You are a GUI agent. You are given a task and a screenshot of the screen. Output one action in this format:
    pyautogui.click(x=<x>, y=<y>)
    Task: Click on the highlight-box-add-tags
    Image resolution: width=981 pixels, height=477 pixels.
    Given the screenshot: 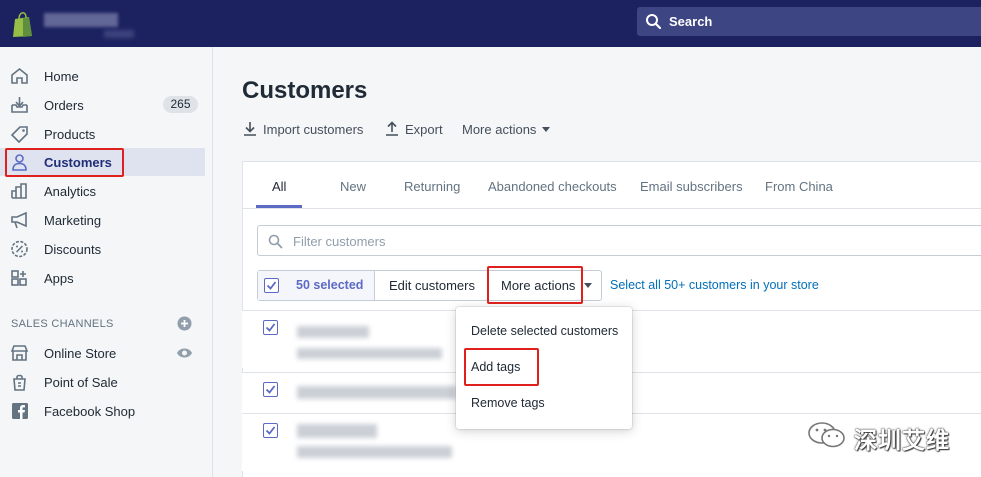 What is the action you would take?
    pyautogui.click(x=501, y=367)
    